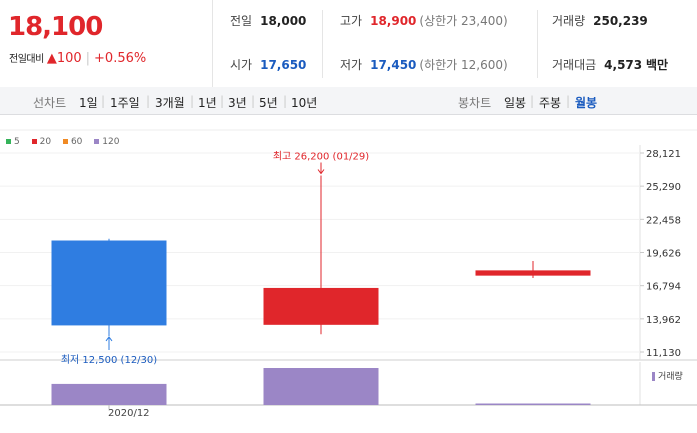 The width and height of the screenshot is (697, 433). I want to click on y-tick-label: 19,626, so click(663, 253).